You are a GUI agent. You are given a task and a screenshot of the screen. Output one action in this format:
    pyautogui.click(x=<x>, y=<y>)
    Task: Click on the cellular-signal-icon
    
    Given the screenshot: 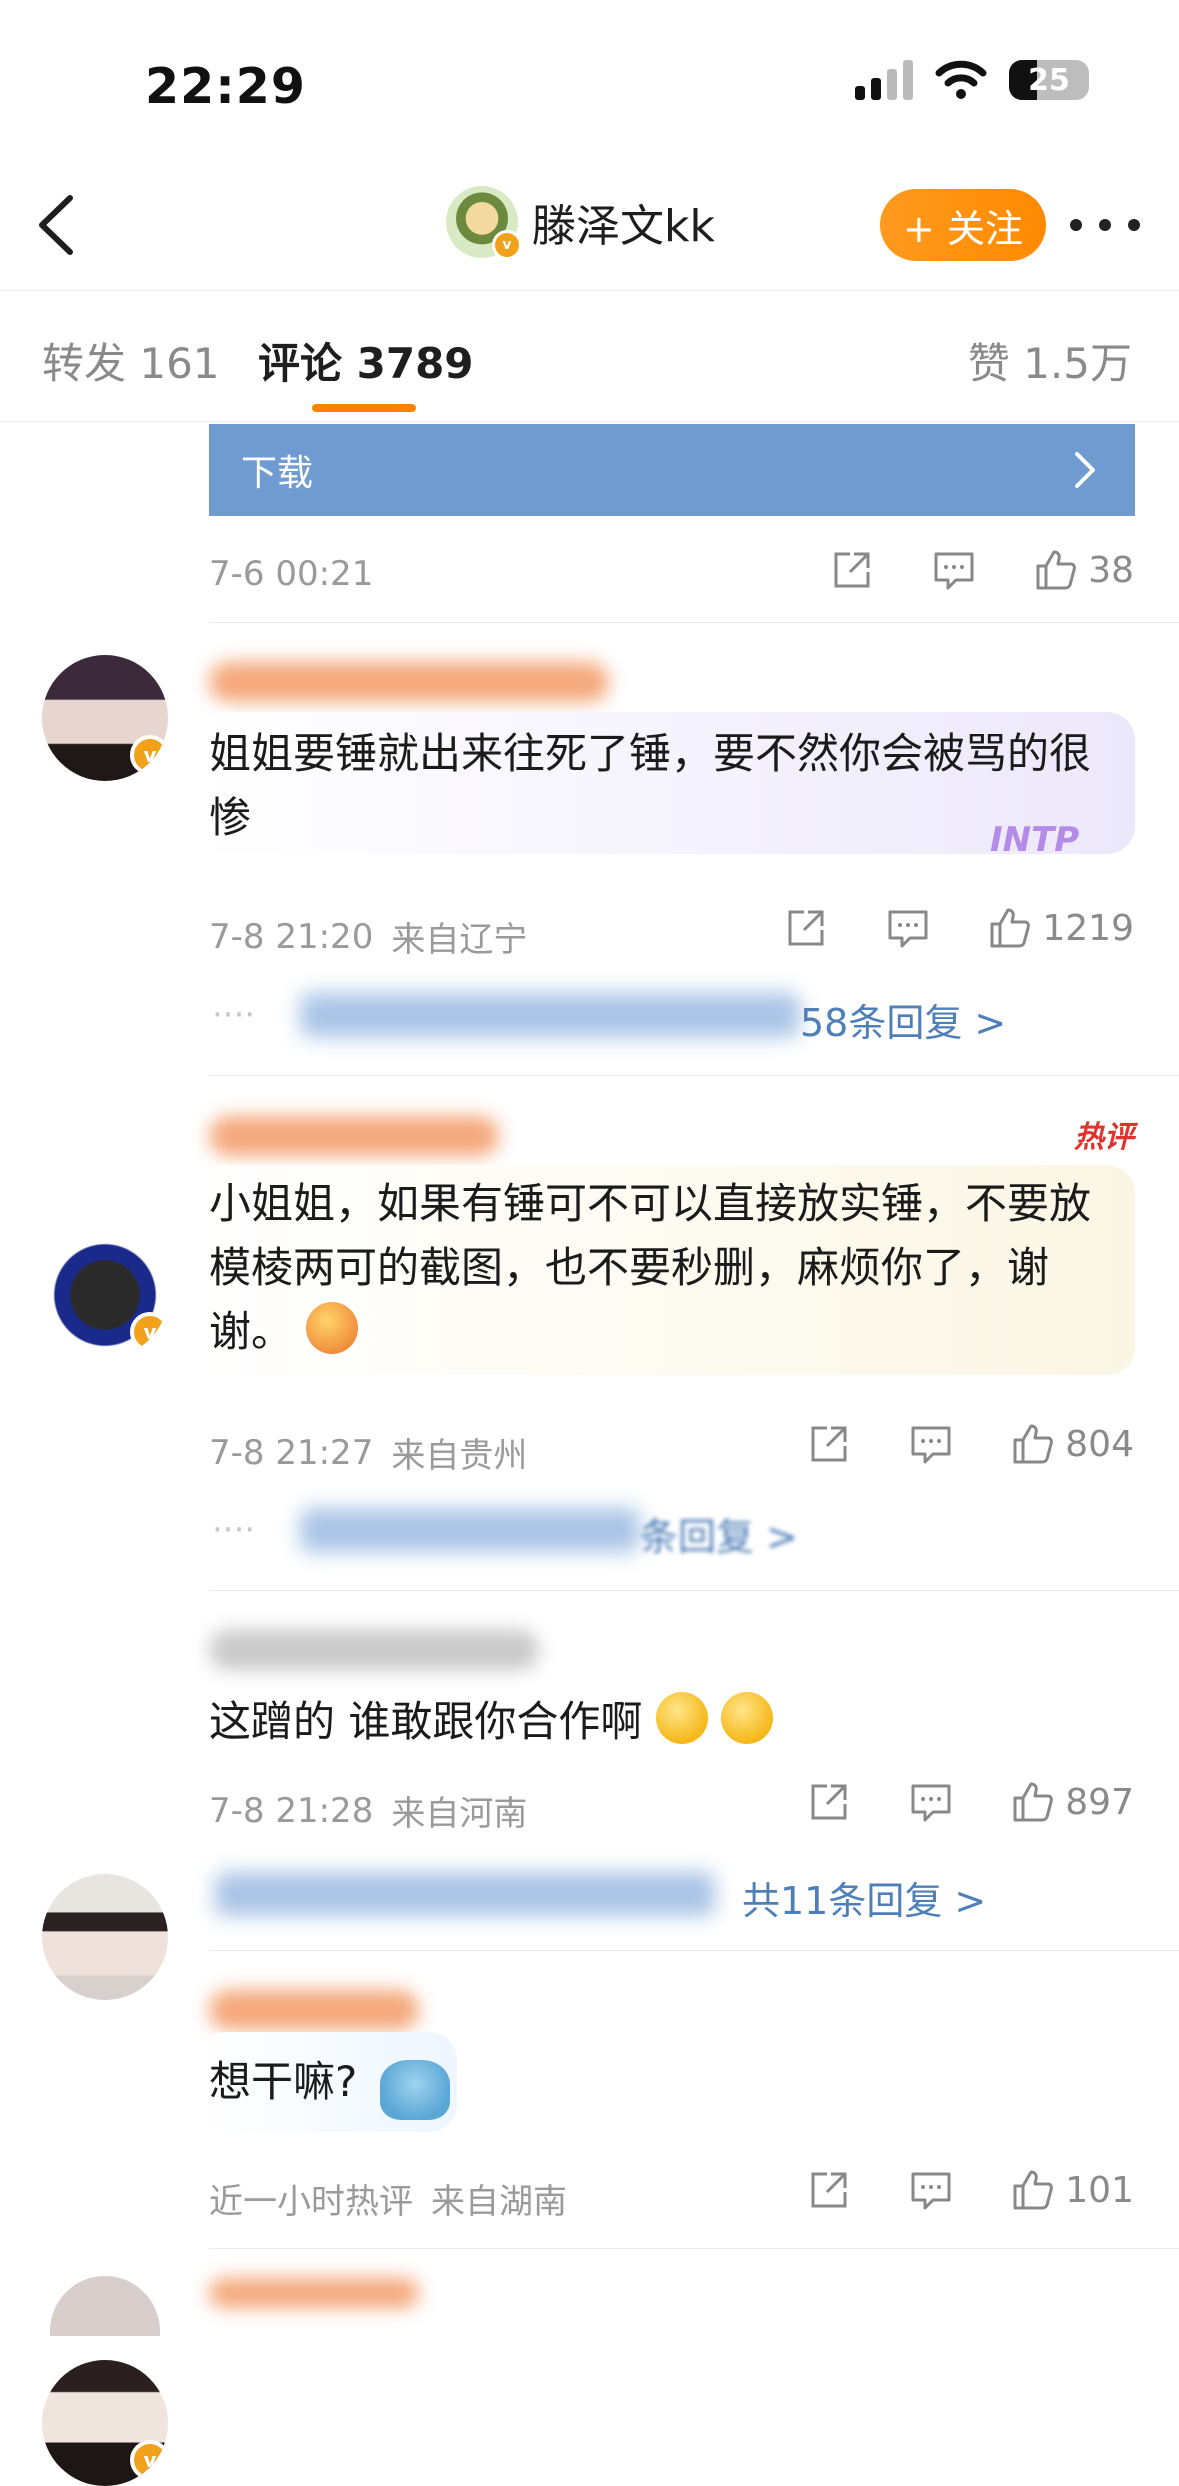 What is the action you would take?
    pyautogui.click(x=884, y=80)
    